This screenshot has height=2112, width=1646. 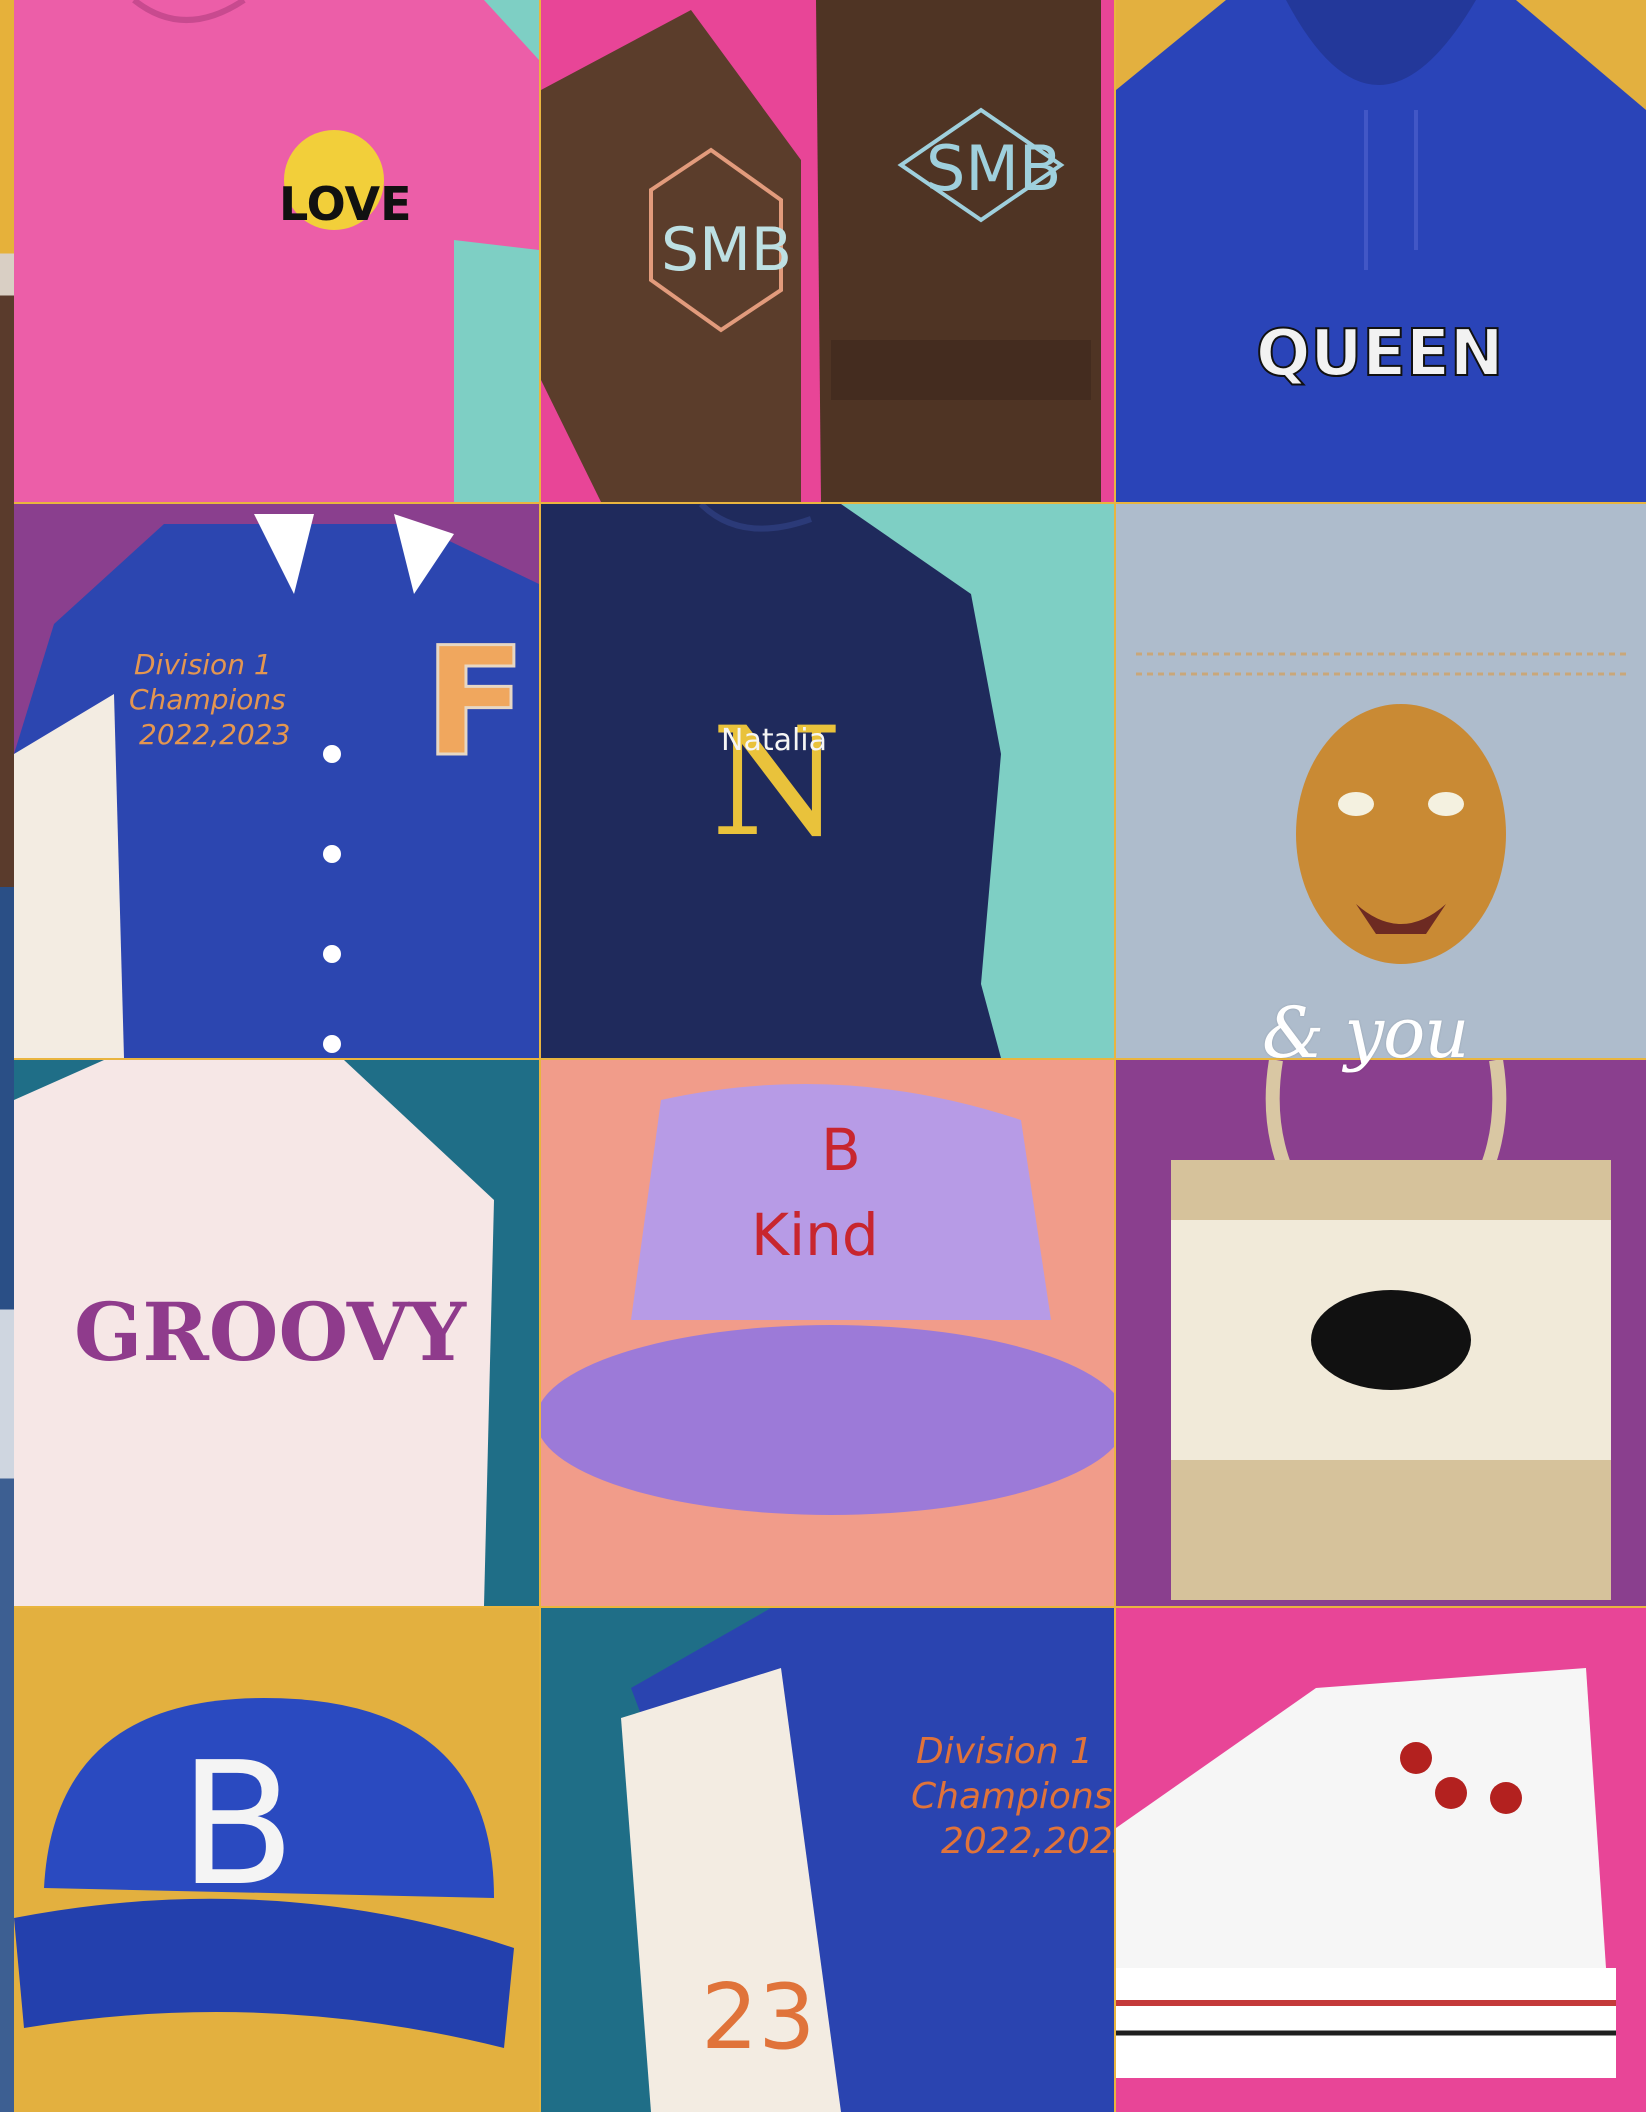 I want to click on kind-embroidery: Kind, so click(x=815, y=1235).